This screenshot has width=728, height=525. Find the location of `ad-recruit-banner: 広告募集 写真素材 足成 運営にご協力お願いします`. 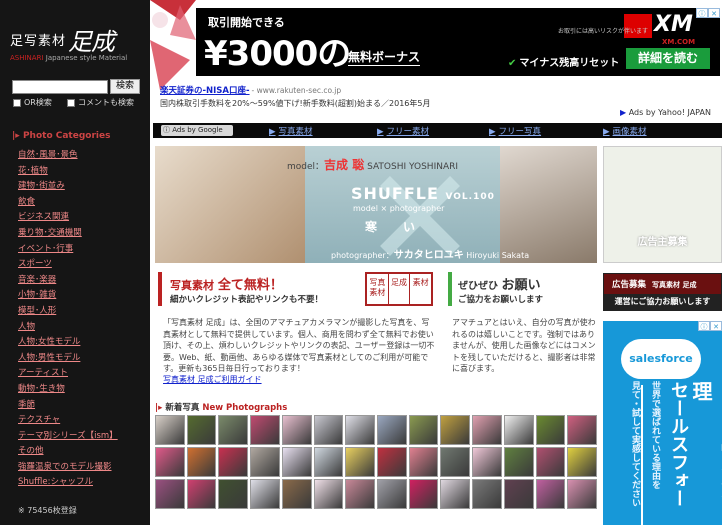

ad-recruit-banner: 広告募集 写真素材 足成 運営にご協力お願いします is located at coordinates (662, 292).